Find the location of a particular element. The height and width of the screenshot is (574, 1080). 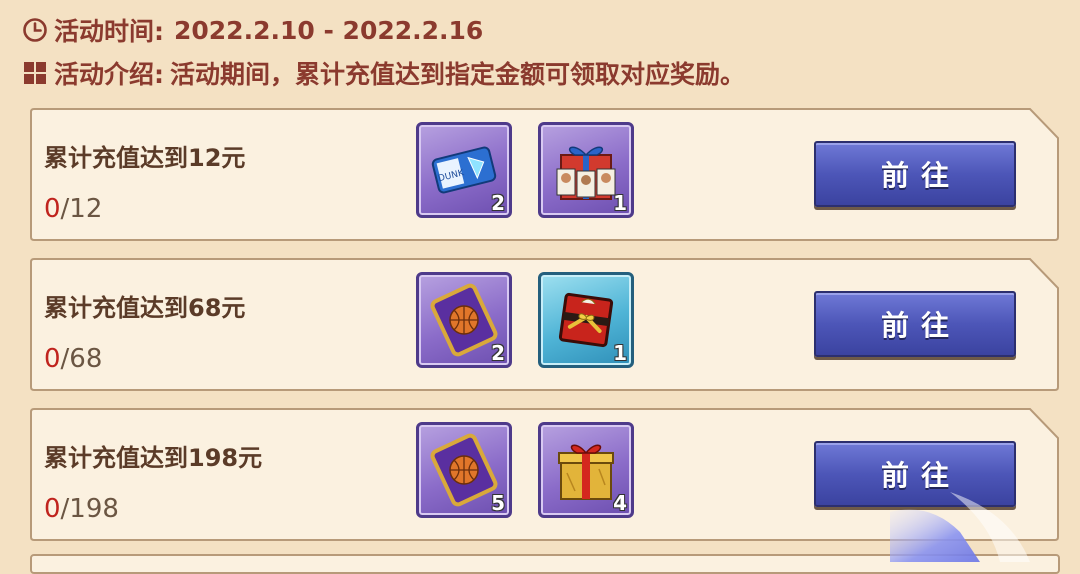

reward-row-title: 累计充值达到198元 is located at coordinates (153, 458).